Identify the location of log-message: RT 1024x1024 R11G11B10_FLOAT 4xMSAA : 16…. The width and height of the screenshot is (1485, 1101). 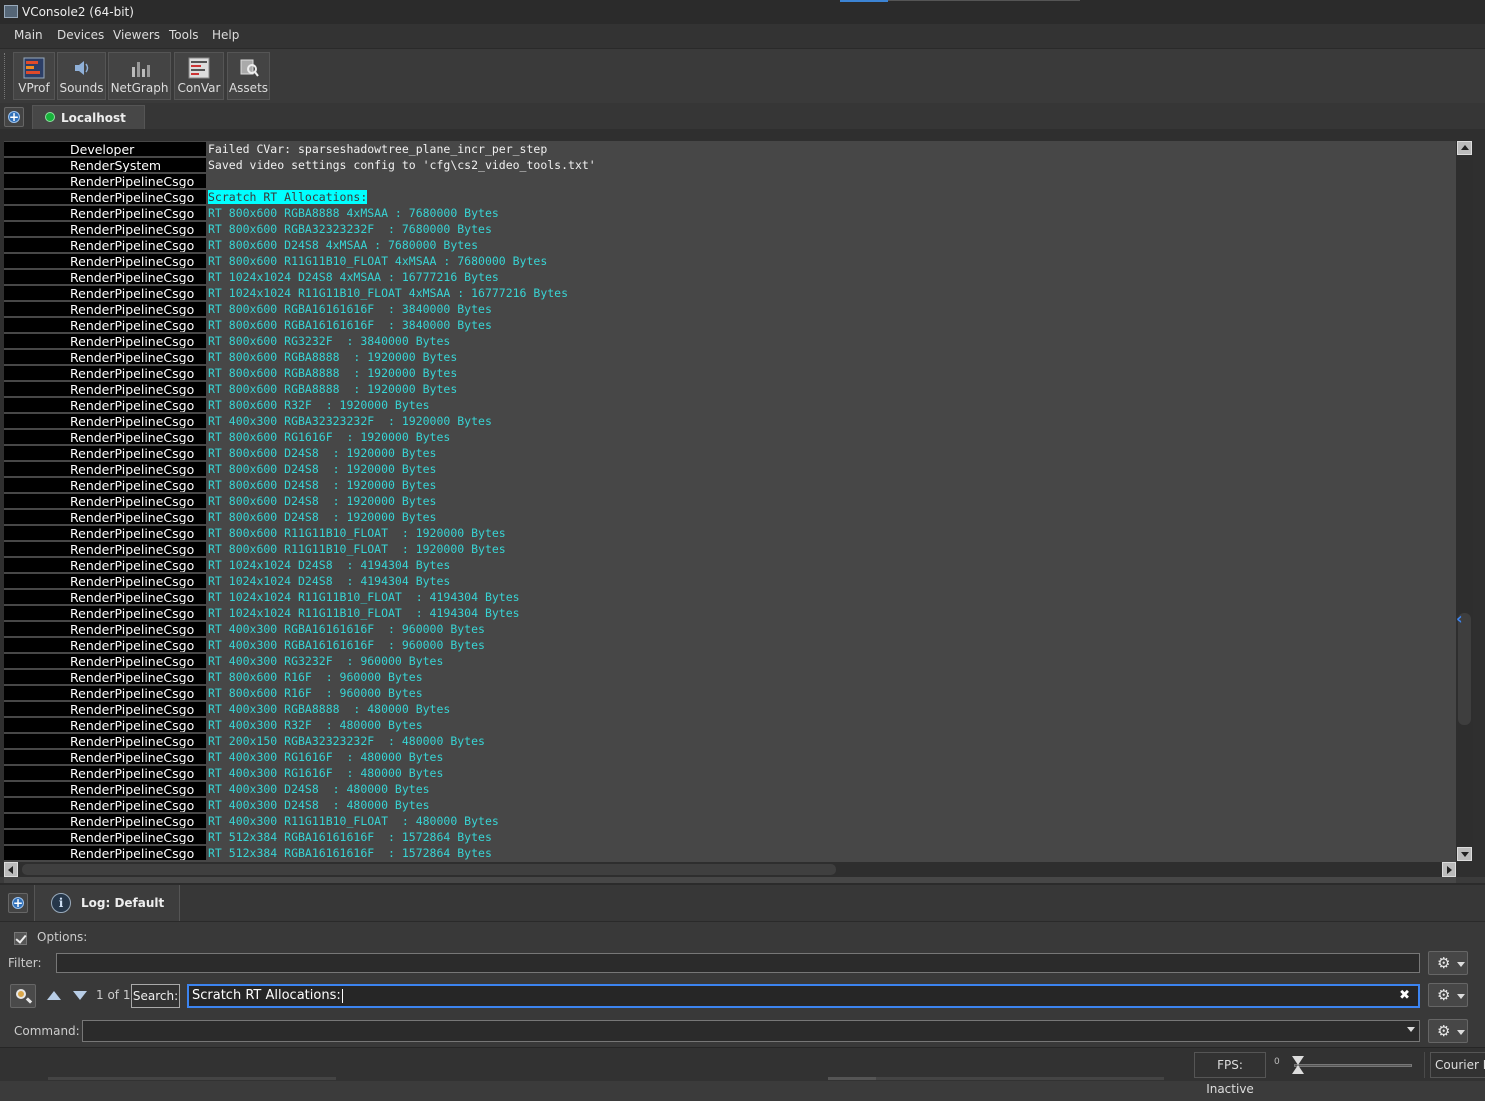
(388, 293).